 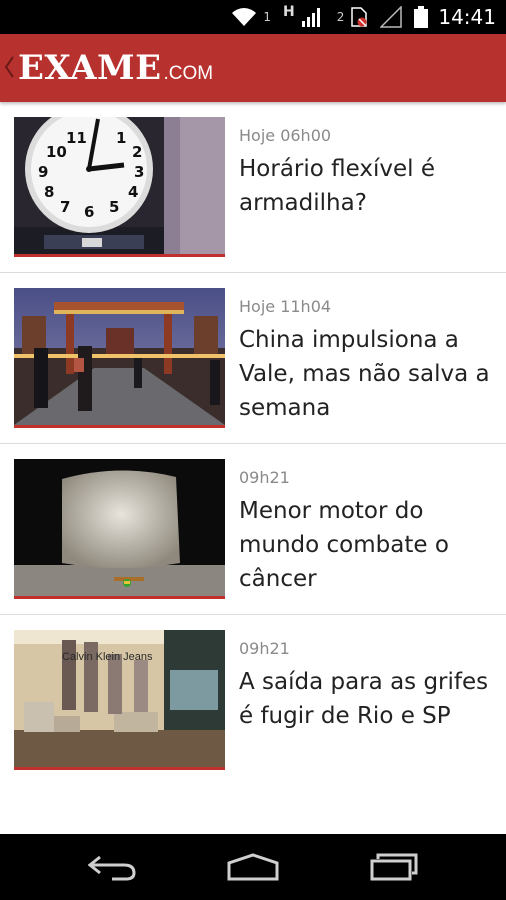 I want to click on article-thumbnail: Calvin Klein Jeans, so click(x=119, y=700).